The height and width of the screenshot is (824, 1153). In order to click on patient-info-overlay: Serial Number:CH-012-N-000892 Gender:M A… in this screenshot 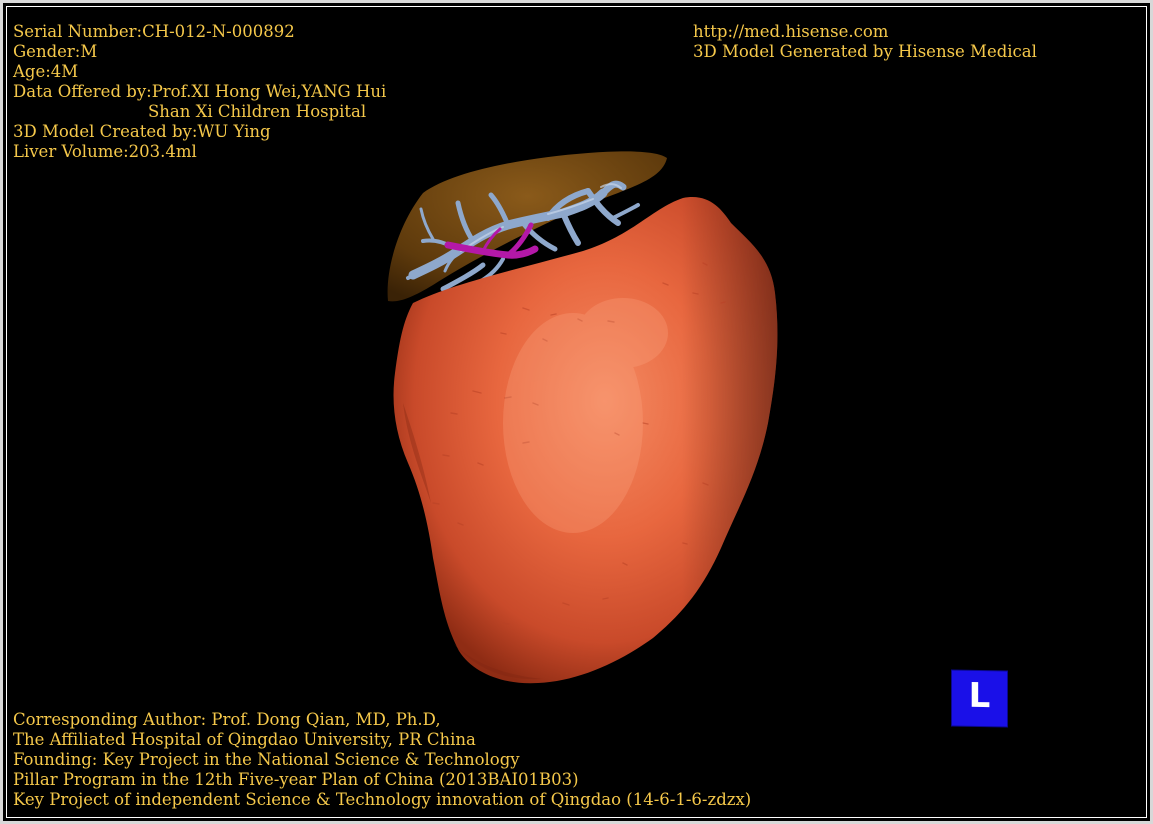, I will do `click(199, 92)`.